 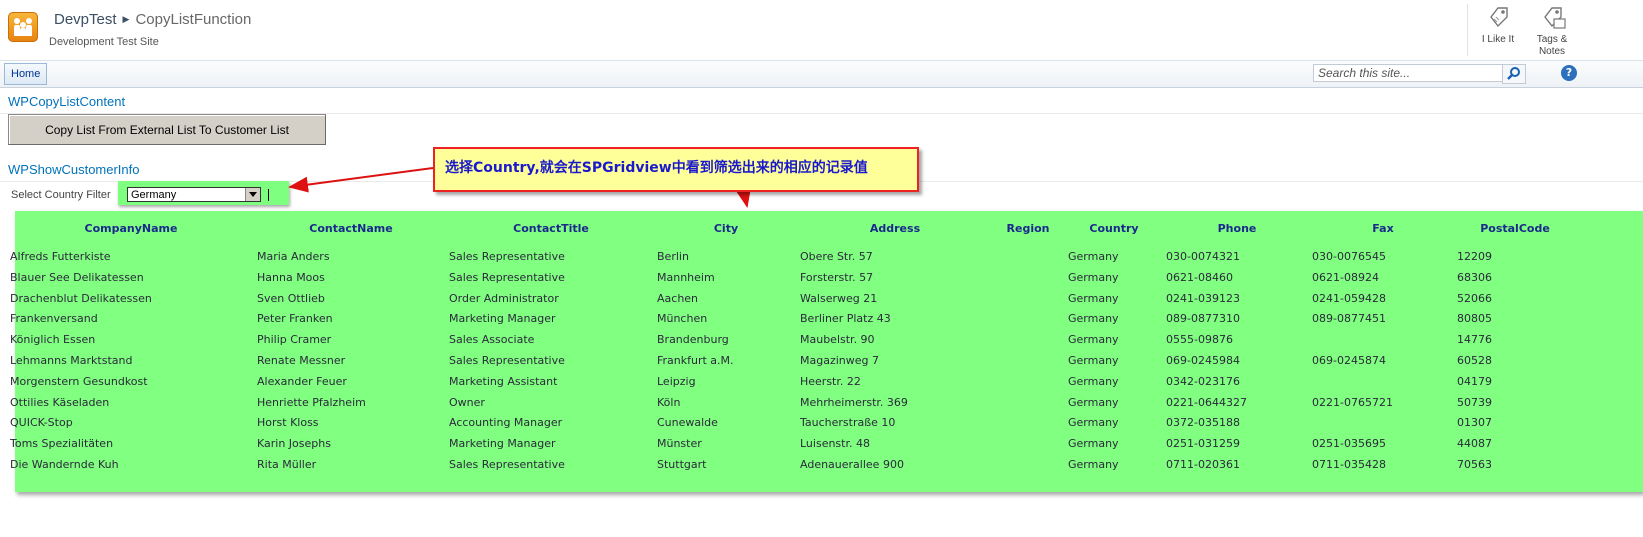 I want to click on annotation-arrows, so click(x=520, y=187).